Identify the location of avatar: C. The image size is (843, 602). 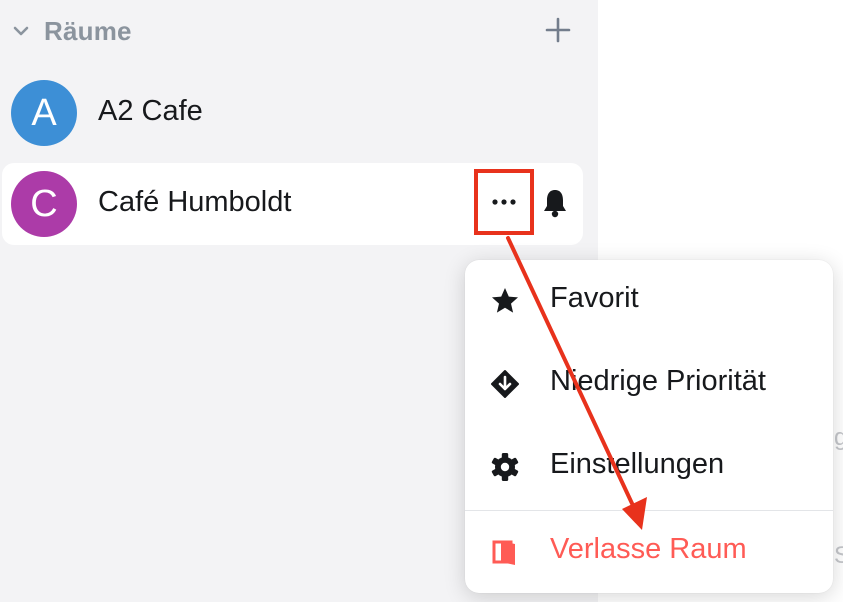
(44, 204).